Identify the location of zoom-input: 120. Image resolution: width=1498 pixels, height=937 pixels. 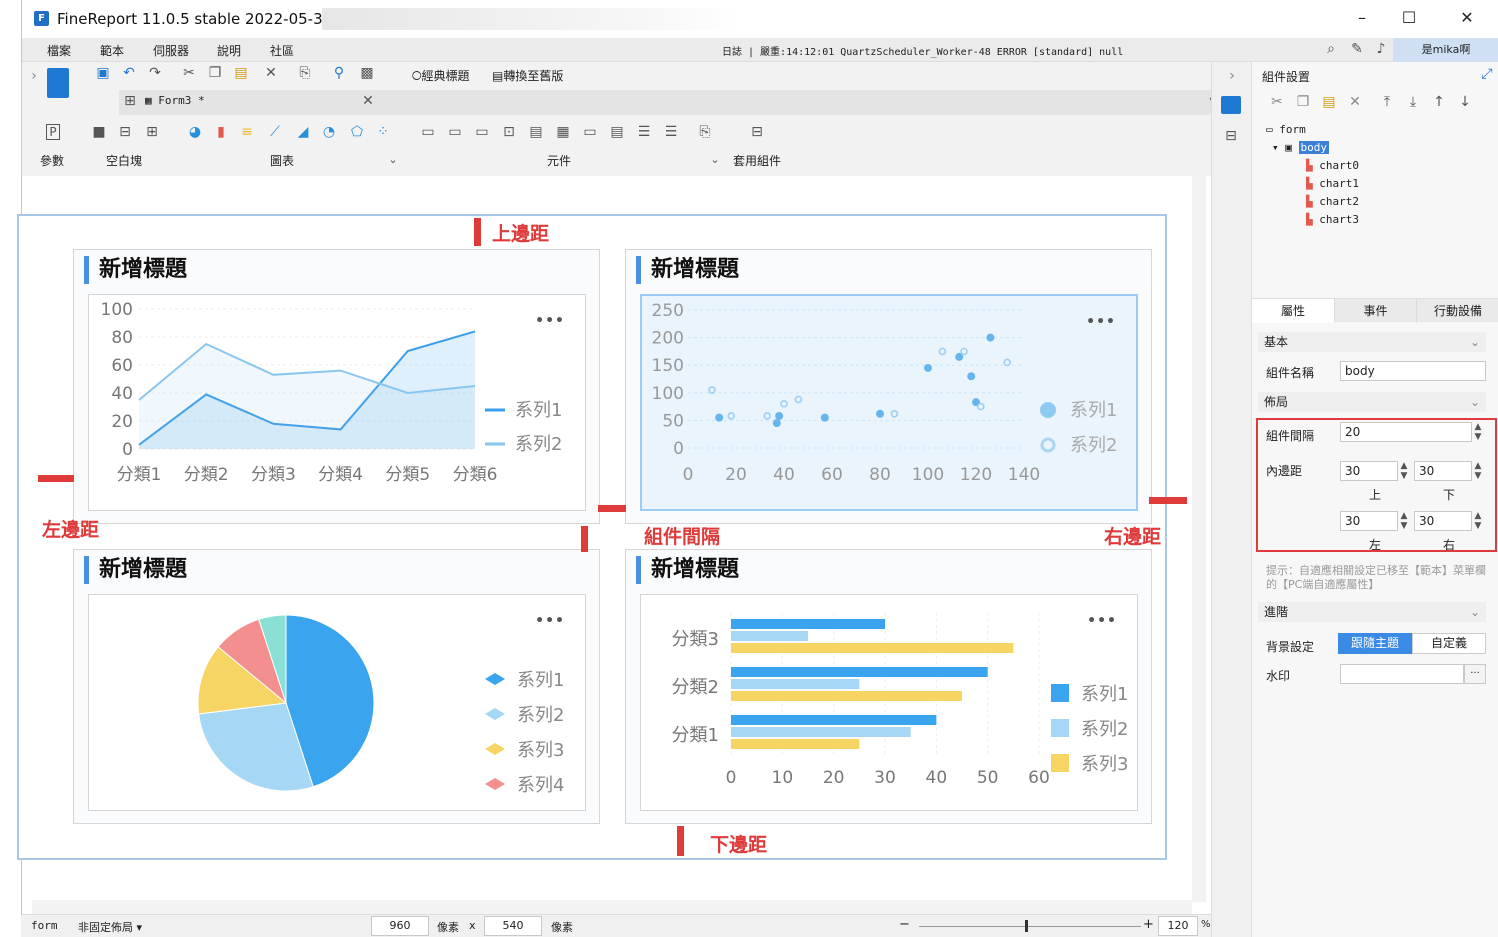
(1178, 926).